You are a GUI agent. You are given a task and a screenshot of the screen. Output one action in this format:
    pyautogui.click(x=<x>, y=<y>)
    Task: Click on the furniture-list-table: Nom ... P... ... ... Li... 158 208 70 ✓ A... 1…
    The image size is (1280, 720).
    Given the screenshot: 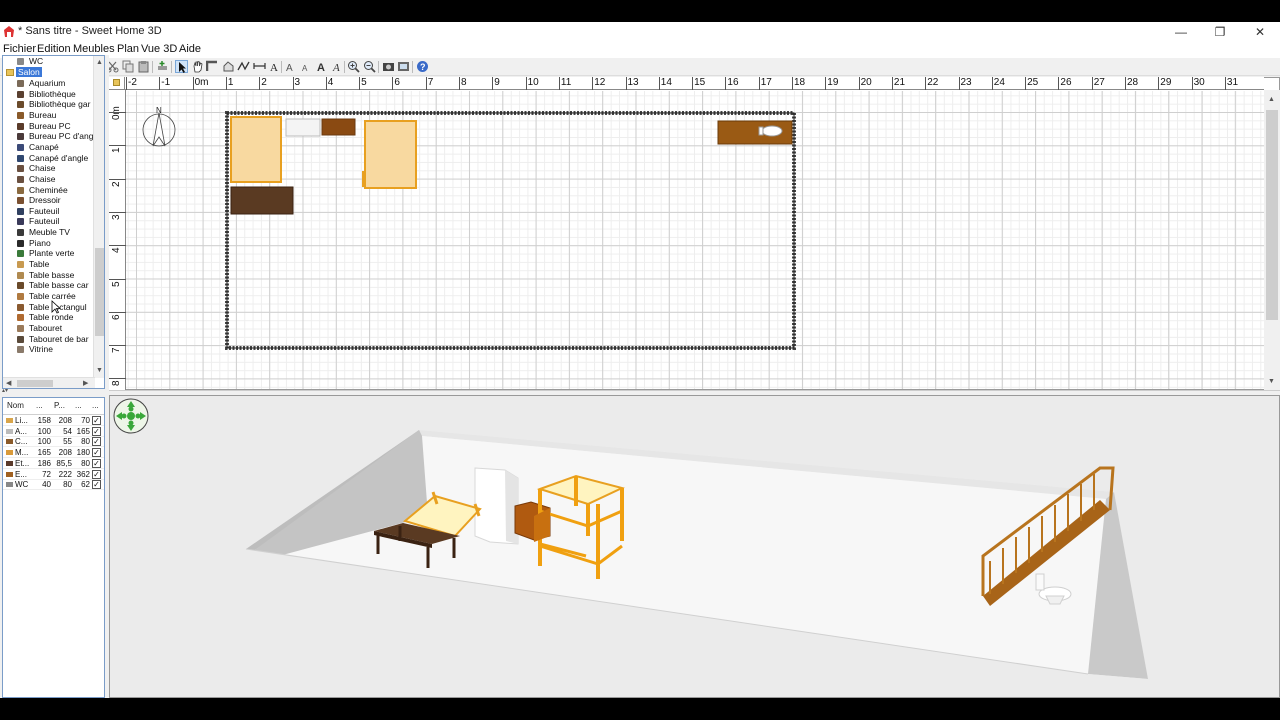 What is the action you would take?
    pyautogui.click(x=53, y=547)
    